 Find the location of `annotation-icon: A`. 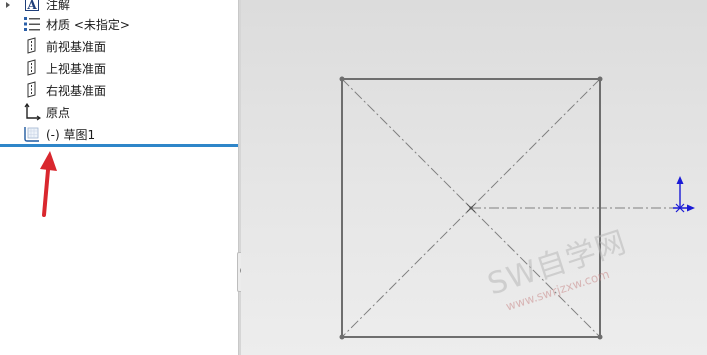

annotation-icon: A is located at coordinates (32, 7).